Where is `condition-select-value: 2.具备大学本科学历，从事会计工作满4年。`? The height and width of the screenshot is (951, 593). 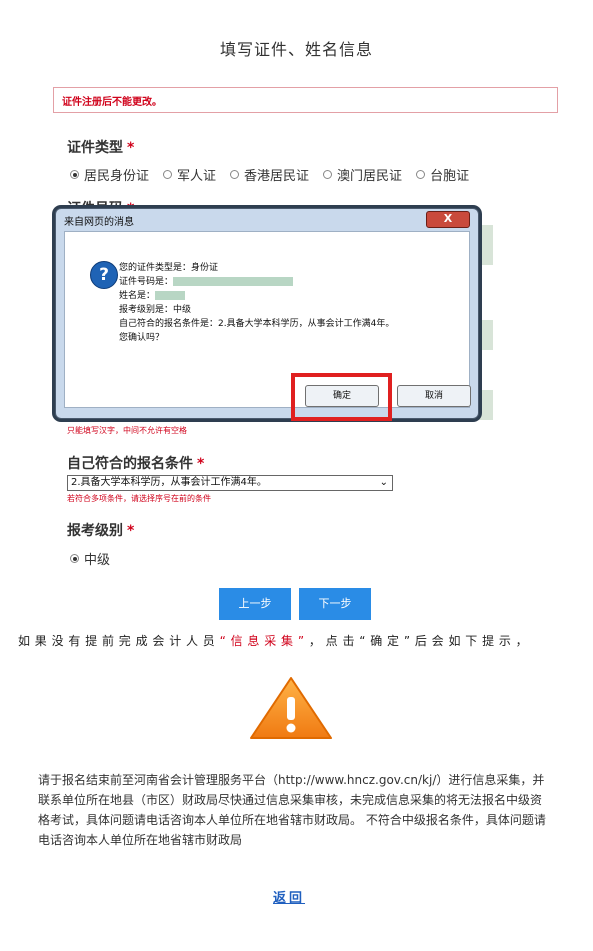 condition-select-value: 2.具备大学本科学历，从事会计工作满4年。 is located at coordinates (169, 482).